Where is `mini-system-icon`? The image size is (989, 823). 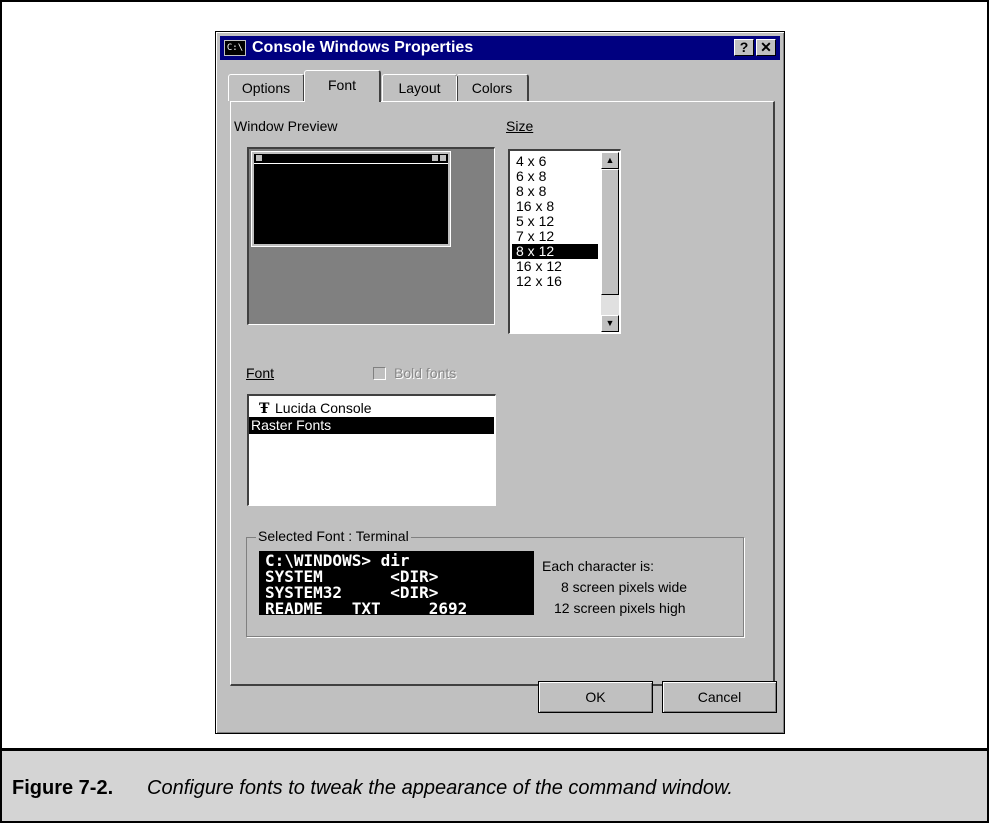 mini-system-icon is located at coordinates (259, 158).